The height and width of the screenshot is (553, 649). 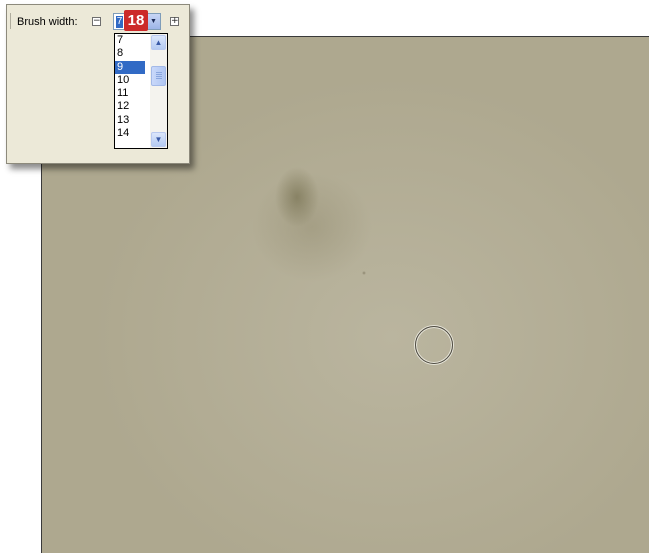 I want to click on dropdown-scrollbar: ▲ ▼, so click(x=158, y=91).